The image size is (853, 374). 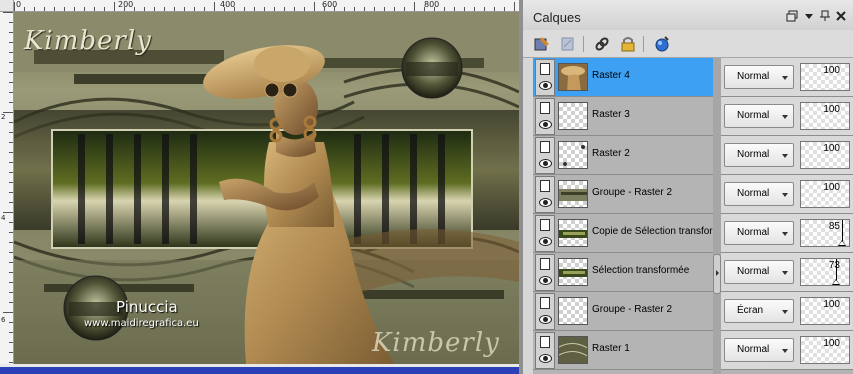 What do you see at coordinates (809, 17) in the screenshot?
I see `menu-arrow-icon` at bounding box center [809, 17].